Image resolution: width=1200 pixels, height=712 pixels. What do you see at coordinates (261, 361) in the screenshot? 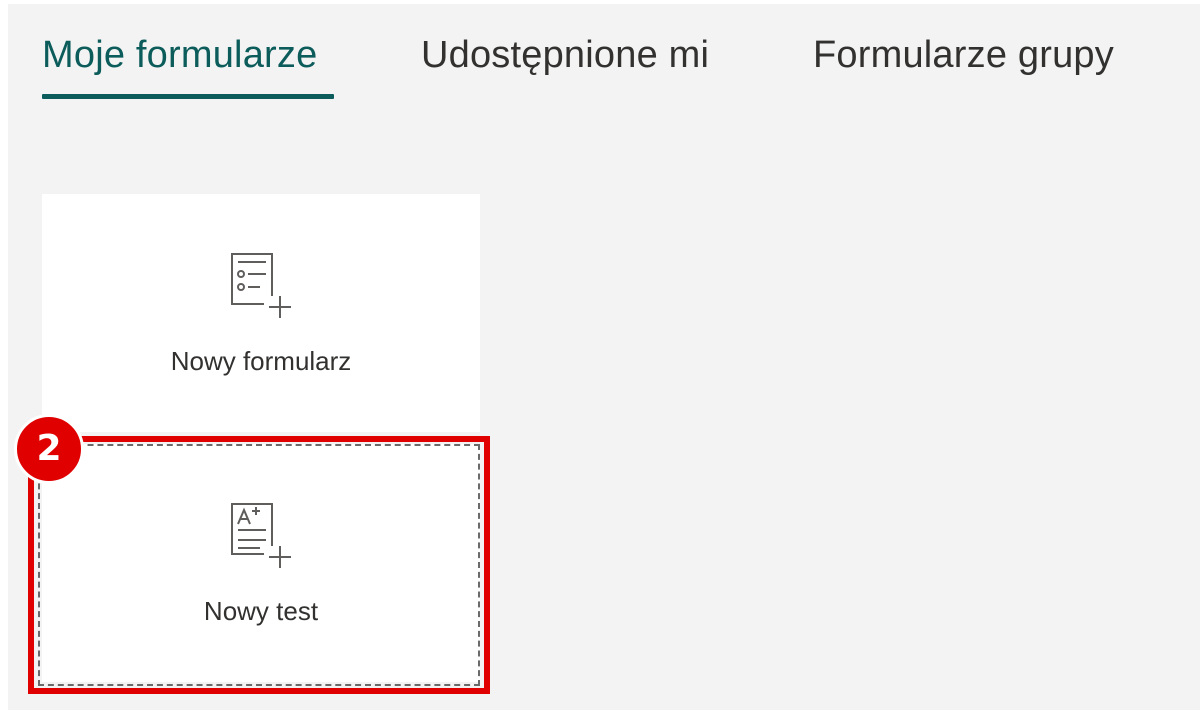
I see `new-form-label: Nowy formularz` at bounding box center [261, 361].